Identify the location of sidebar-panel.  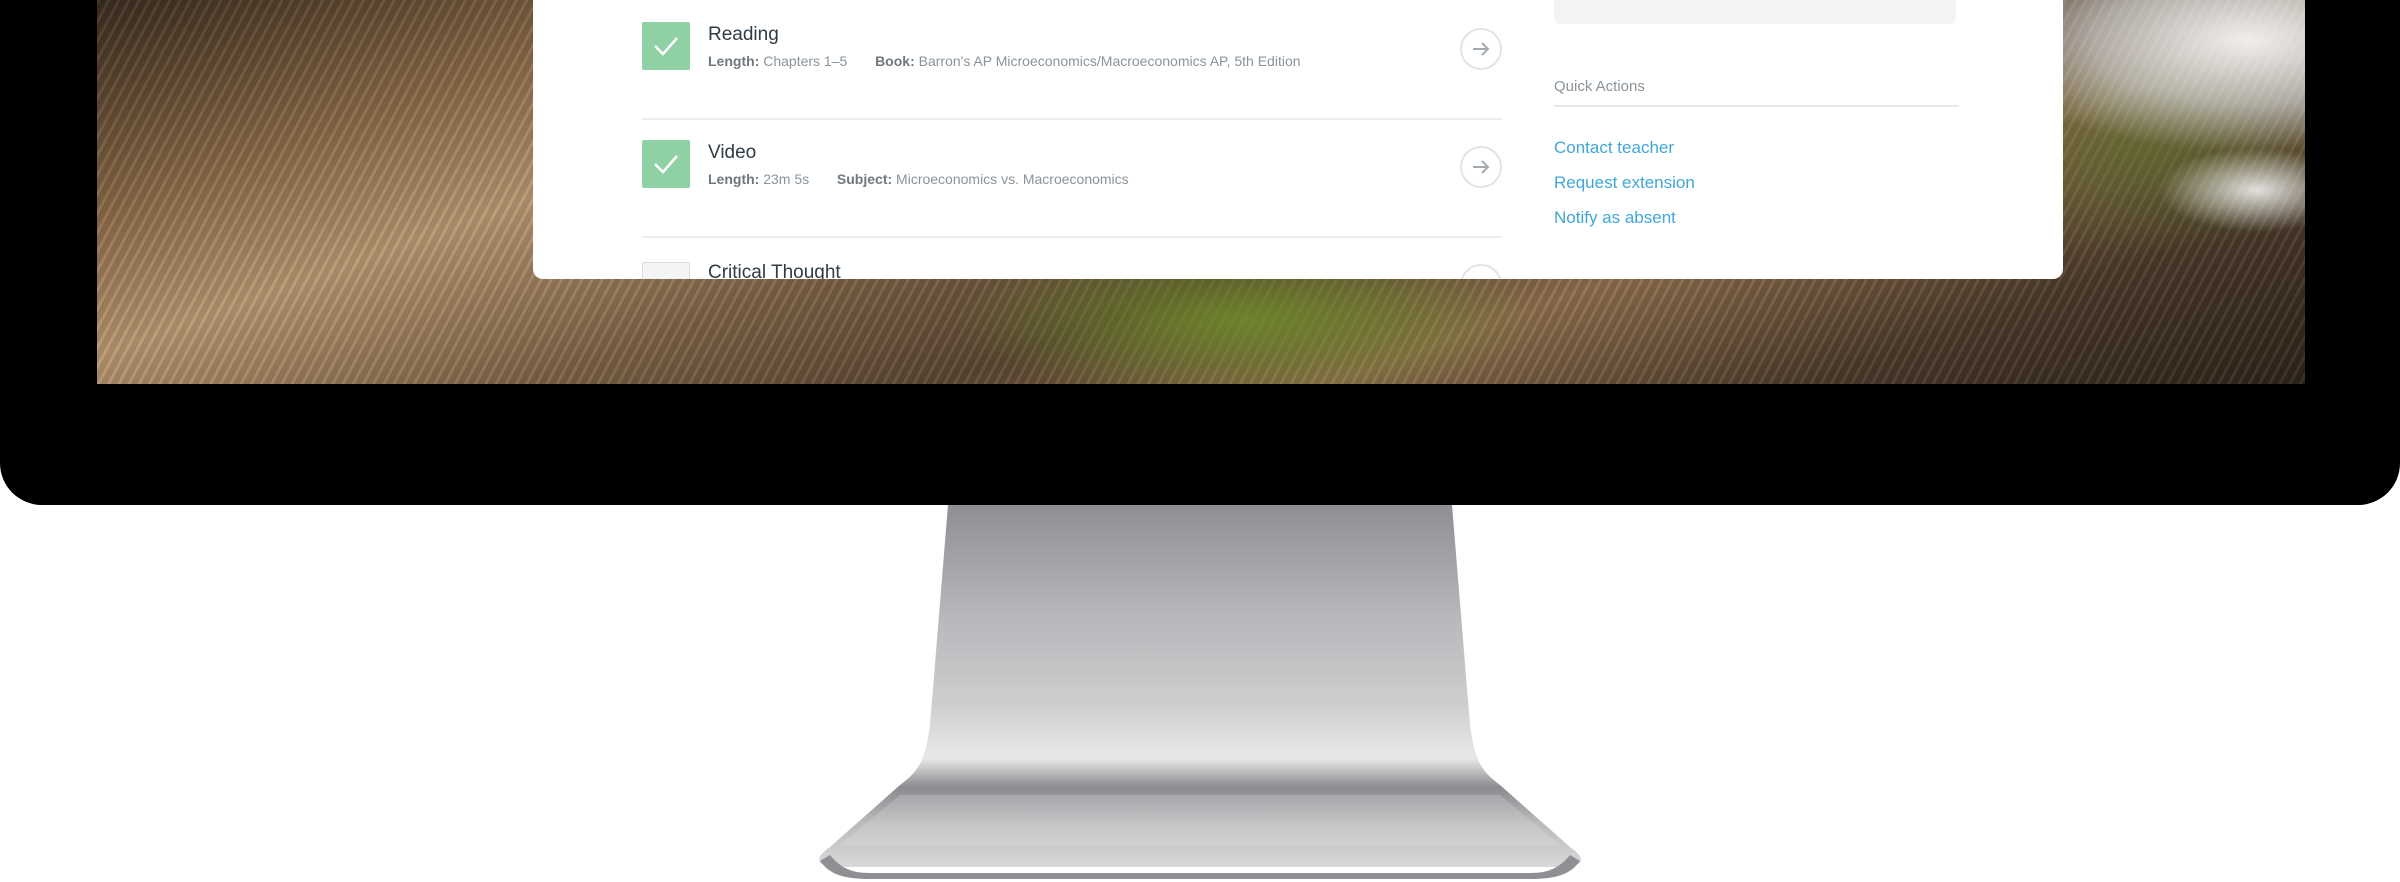
(1755, 12).